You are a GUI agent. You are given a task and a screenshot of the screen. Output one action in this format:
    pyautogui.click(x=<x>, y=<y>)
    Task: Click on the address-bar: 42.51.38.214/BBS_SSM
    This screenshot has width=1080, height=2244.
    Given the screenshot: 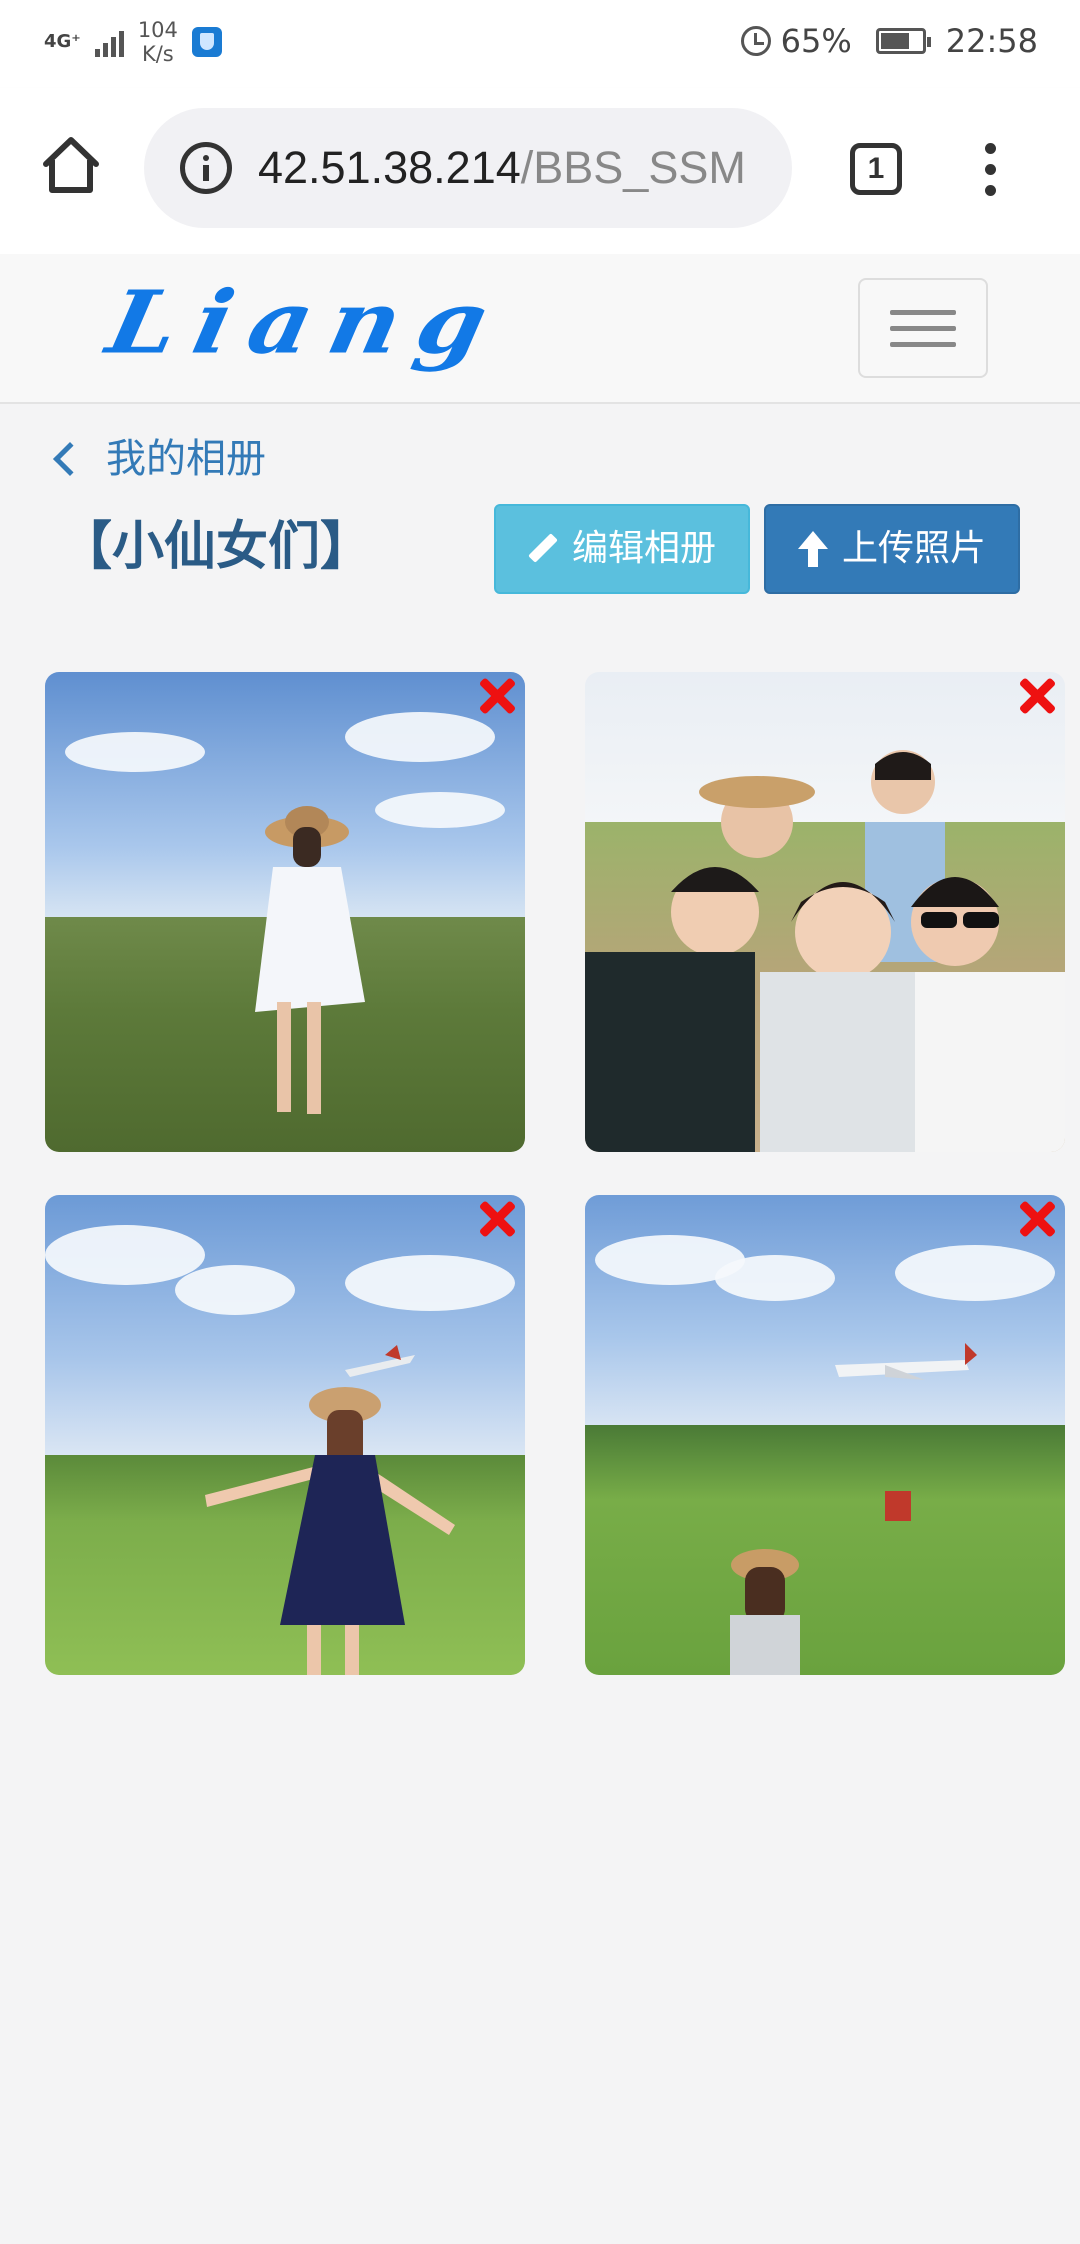 What is the action you would take?
    pyautogui.click(x=468, y=168)
    